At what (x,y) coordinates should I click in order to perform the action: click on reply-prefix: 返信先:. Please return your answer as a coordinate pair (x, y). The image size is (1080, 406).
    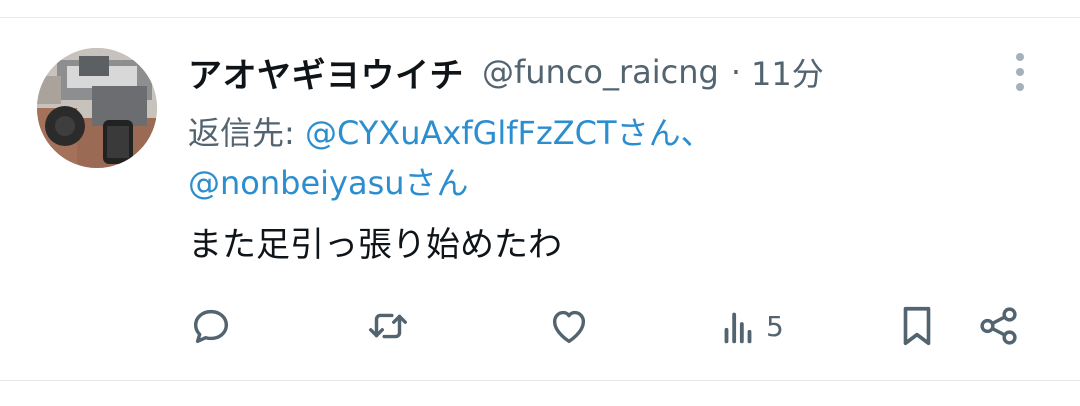
    Looking at the image, I should click on (246, 133).